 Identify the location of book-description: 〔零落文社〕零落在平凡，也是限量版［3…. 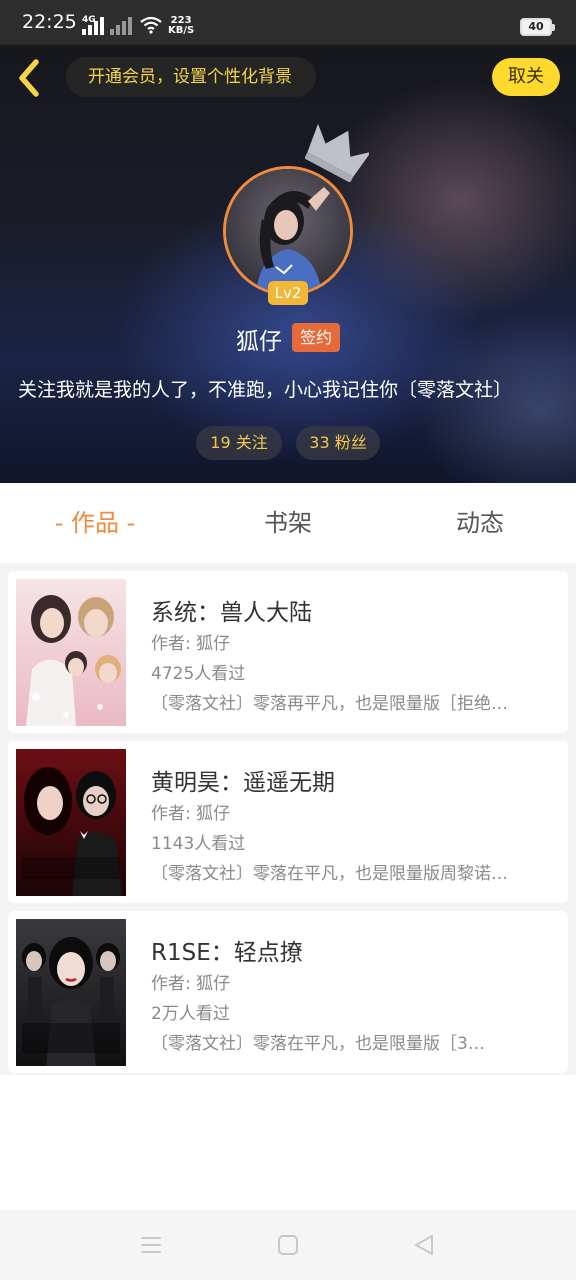
(318, 1044).